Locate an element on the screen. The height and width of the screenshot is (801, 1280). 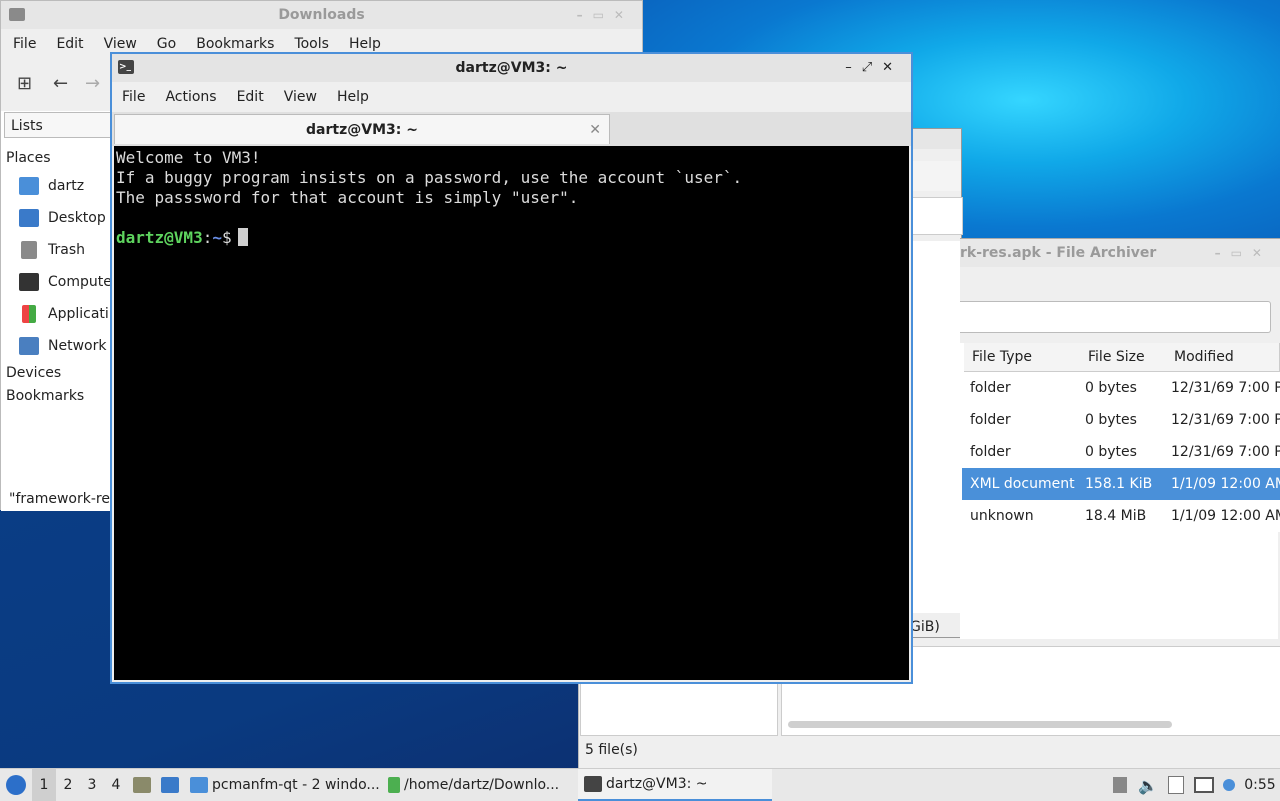
cell-size: 158.1 KiB is located at coordinates (1119, 484).